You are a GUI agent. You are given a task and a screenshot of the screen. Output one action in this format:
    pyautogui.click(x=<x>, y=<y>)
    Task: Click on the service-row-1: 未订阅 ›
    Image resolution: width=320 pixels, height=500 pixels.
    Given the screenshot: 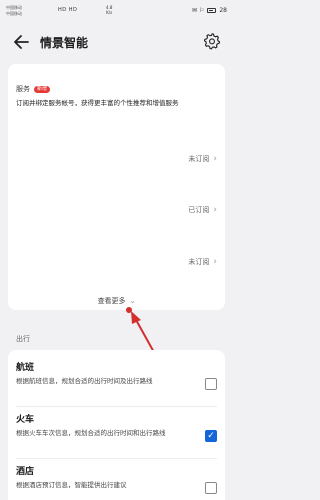 What is the action you would take?
    pyautogui.click(x=202, y=159)
    